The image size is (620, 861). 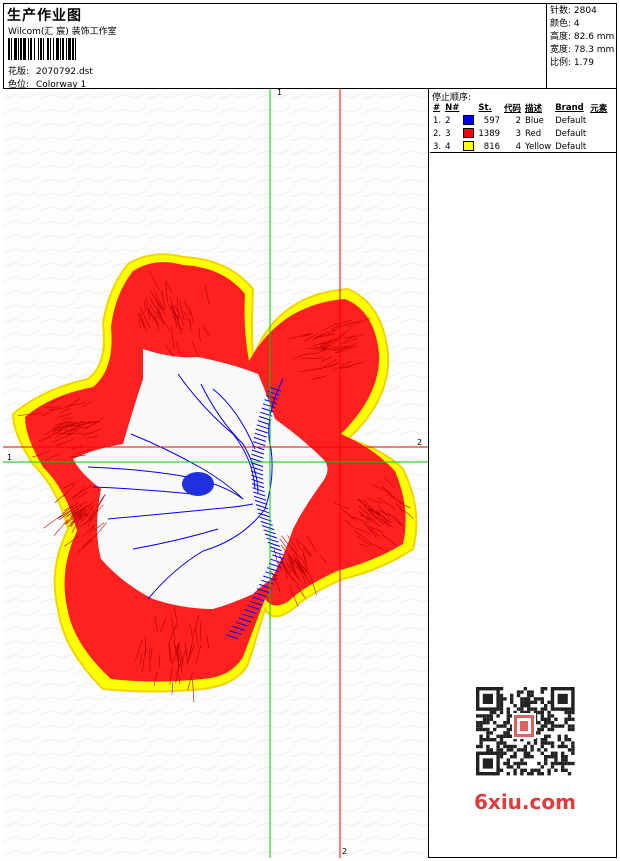 What do you see at coordinates (10, 457) in the screenshot?
I see `guide-label-h1: 1` at bounding box center [10, 457].